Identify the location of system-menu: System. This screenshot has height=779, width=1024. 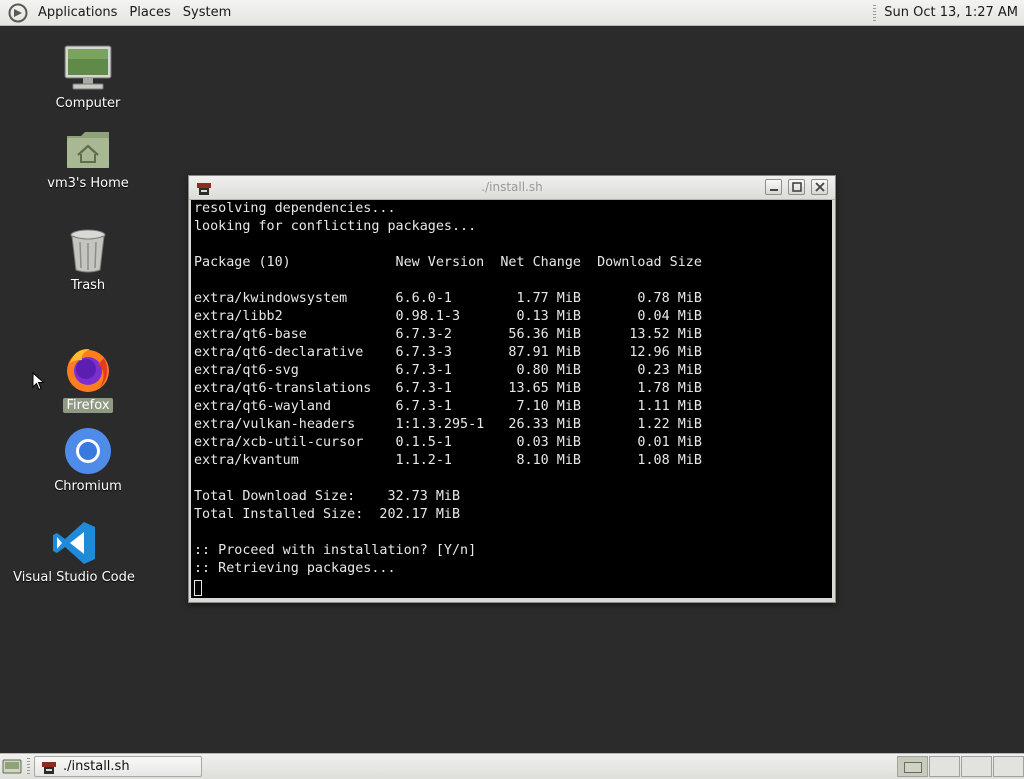
(207, 12).